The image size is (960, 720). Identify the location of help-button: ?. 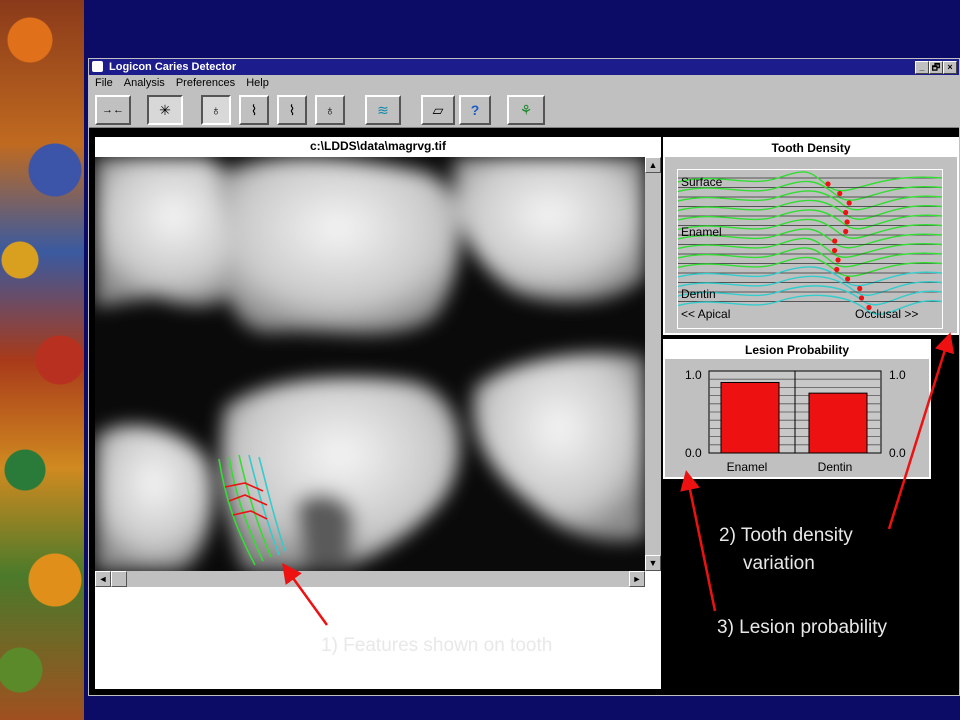
(475, 110).